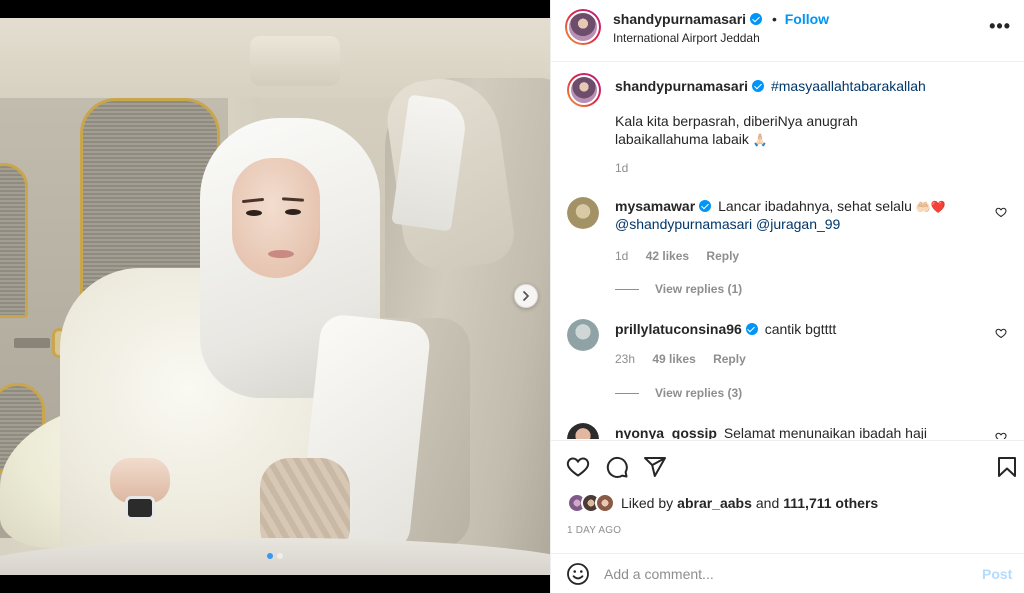 Image resolution: width=1024 pixels, height=593 pixels. I want to click on comment-likes: 42 likes, so click(667, 256).